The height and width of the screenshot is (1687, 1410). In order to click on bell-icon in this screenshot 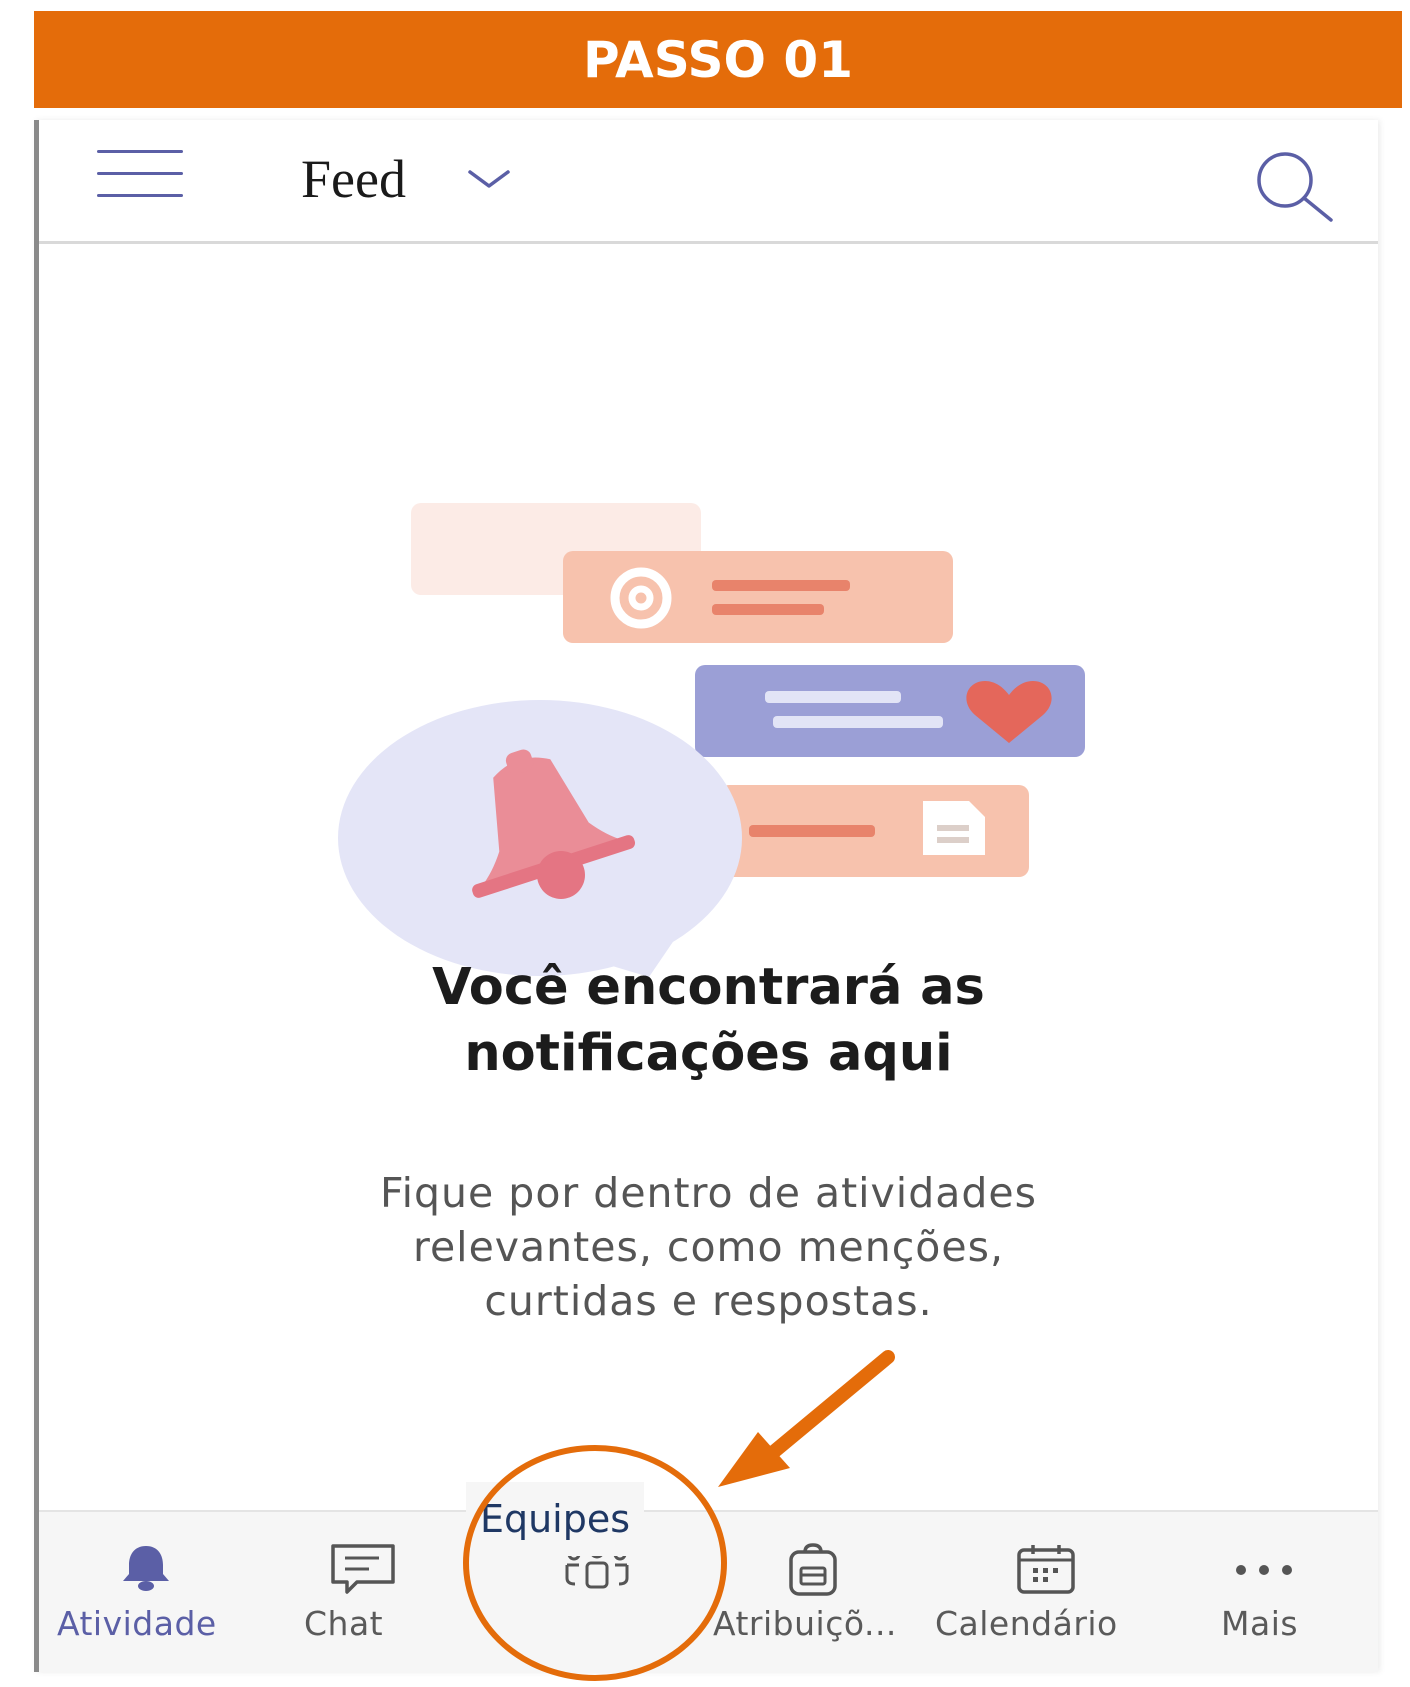, I will do `click(146, 1568)`.